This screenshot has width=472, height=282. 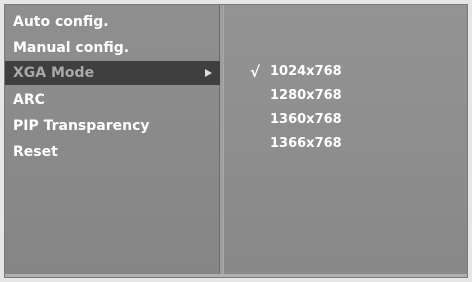 What do you see at coordinates (81, 126) in the screenshot?
I see `menu-item-label: PIP Transparency` at bounding box center [81, 126].